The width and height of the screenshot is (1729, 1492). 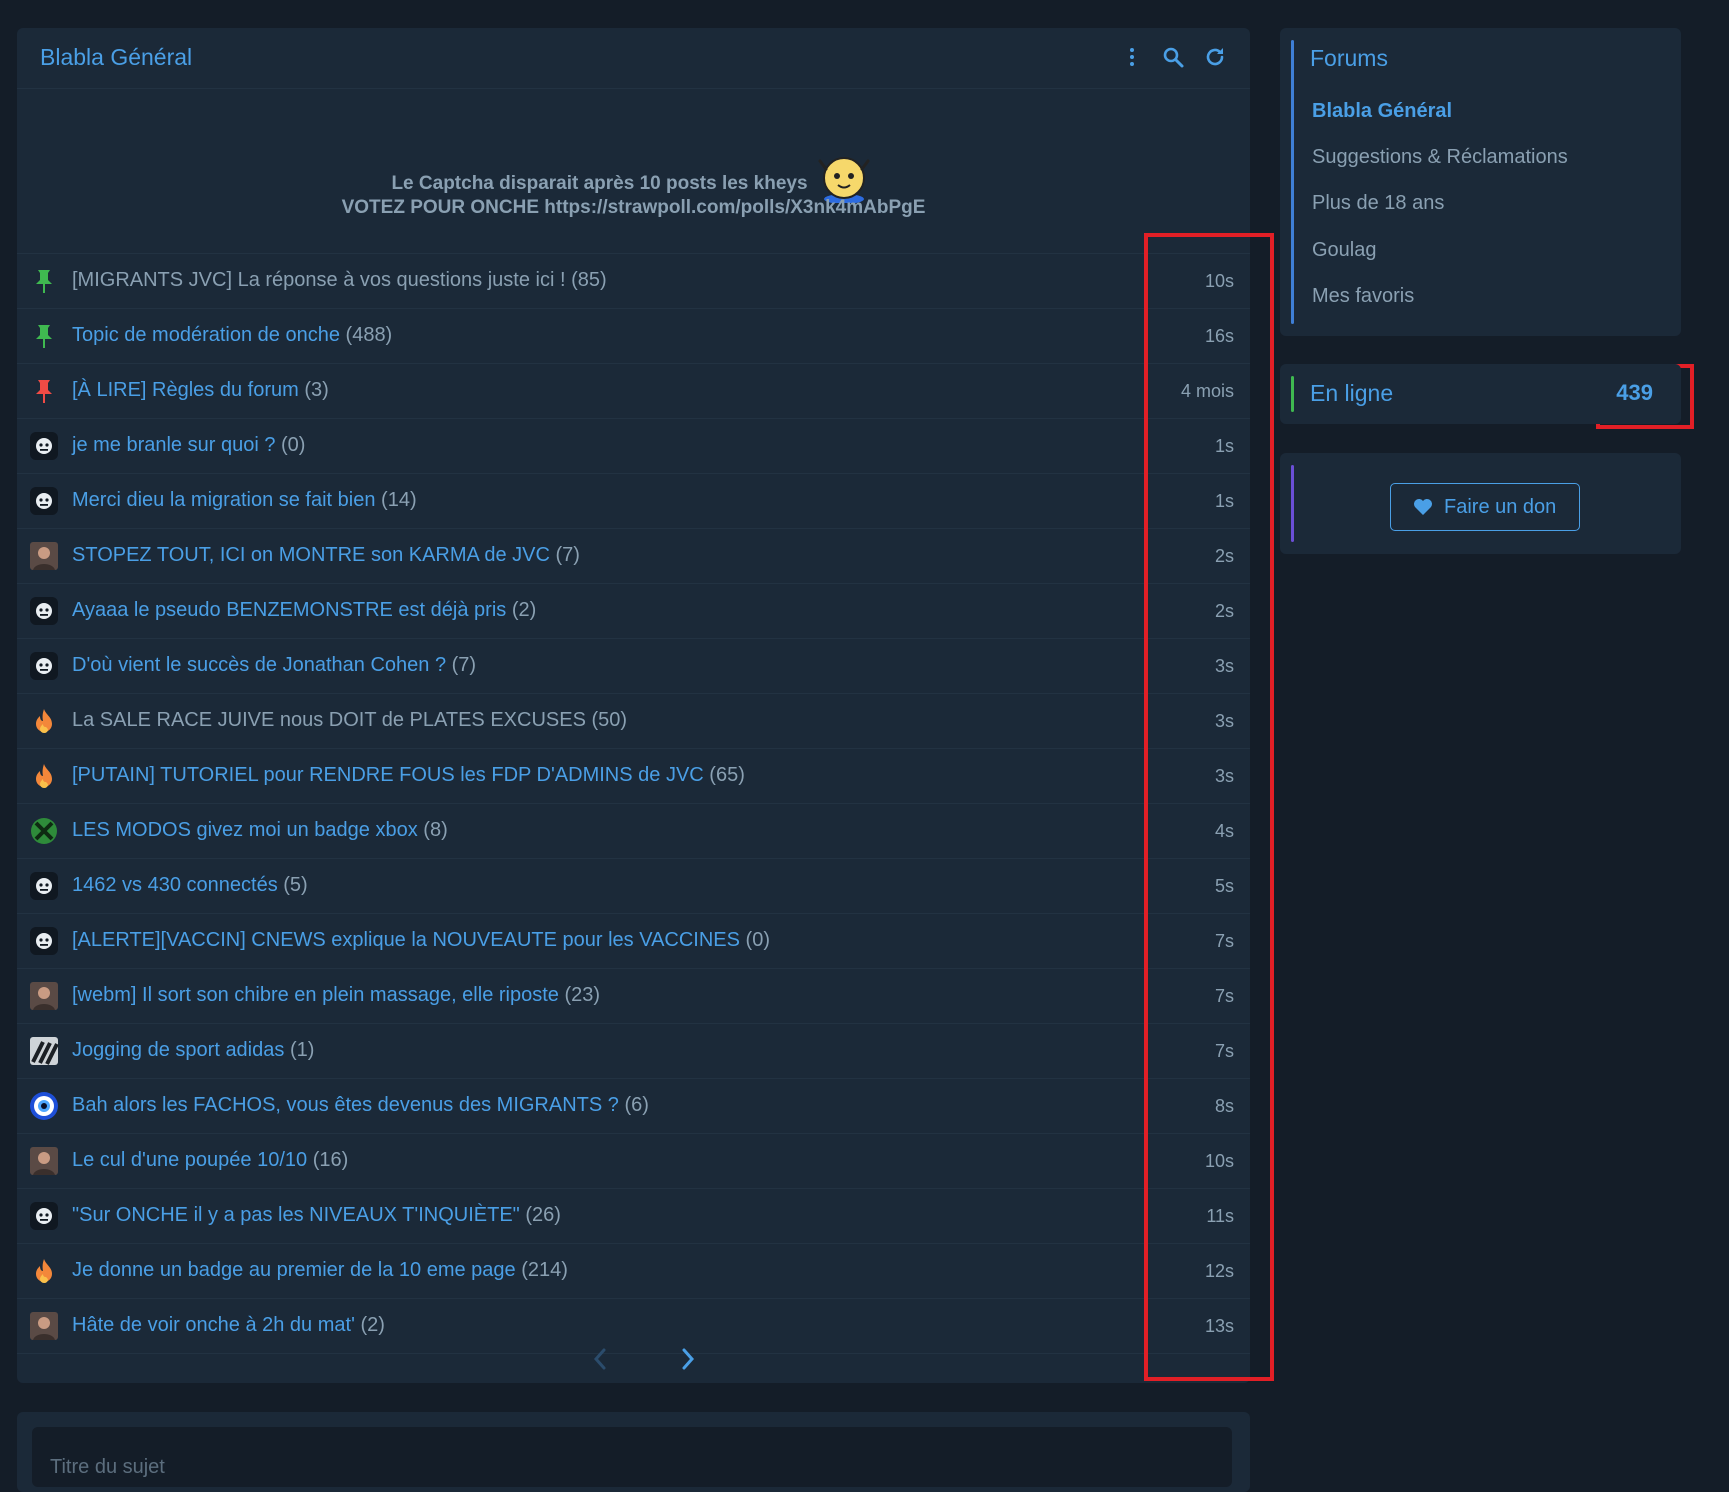 I want to click on forum-link-goulag: Goulag, so click(x=1344, y=250).